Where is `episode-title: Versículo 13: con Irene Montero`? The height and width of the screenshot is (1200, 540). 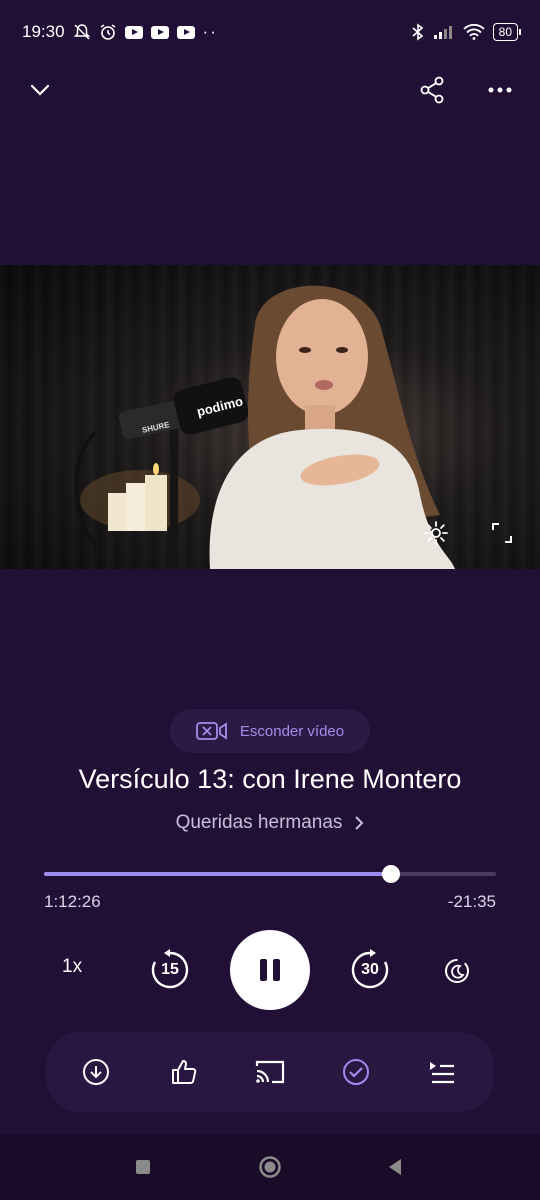 episode-title: Versículo 13: con Irene Montero is located at coordinates (270, 779).